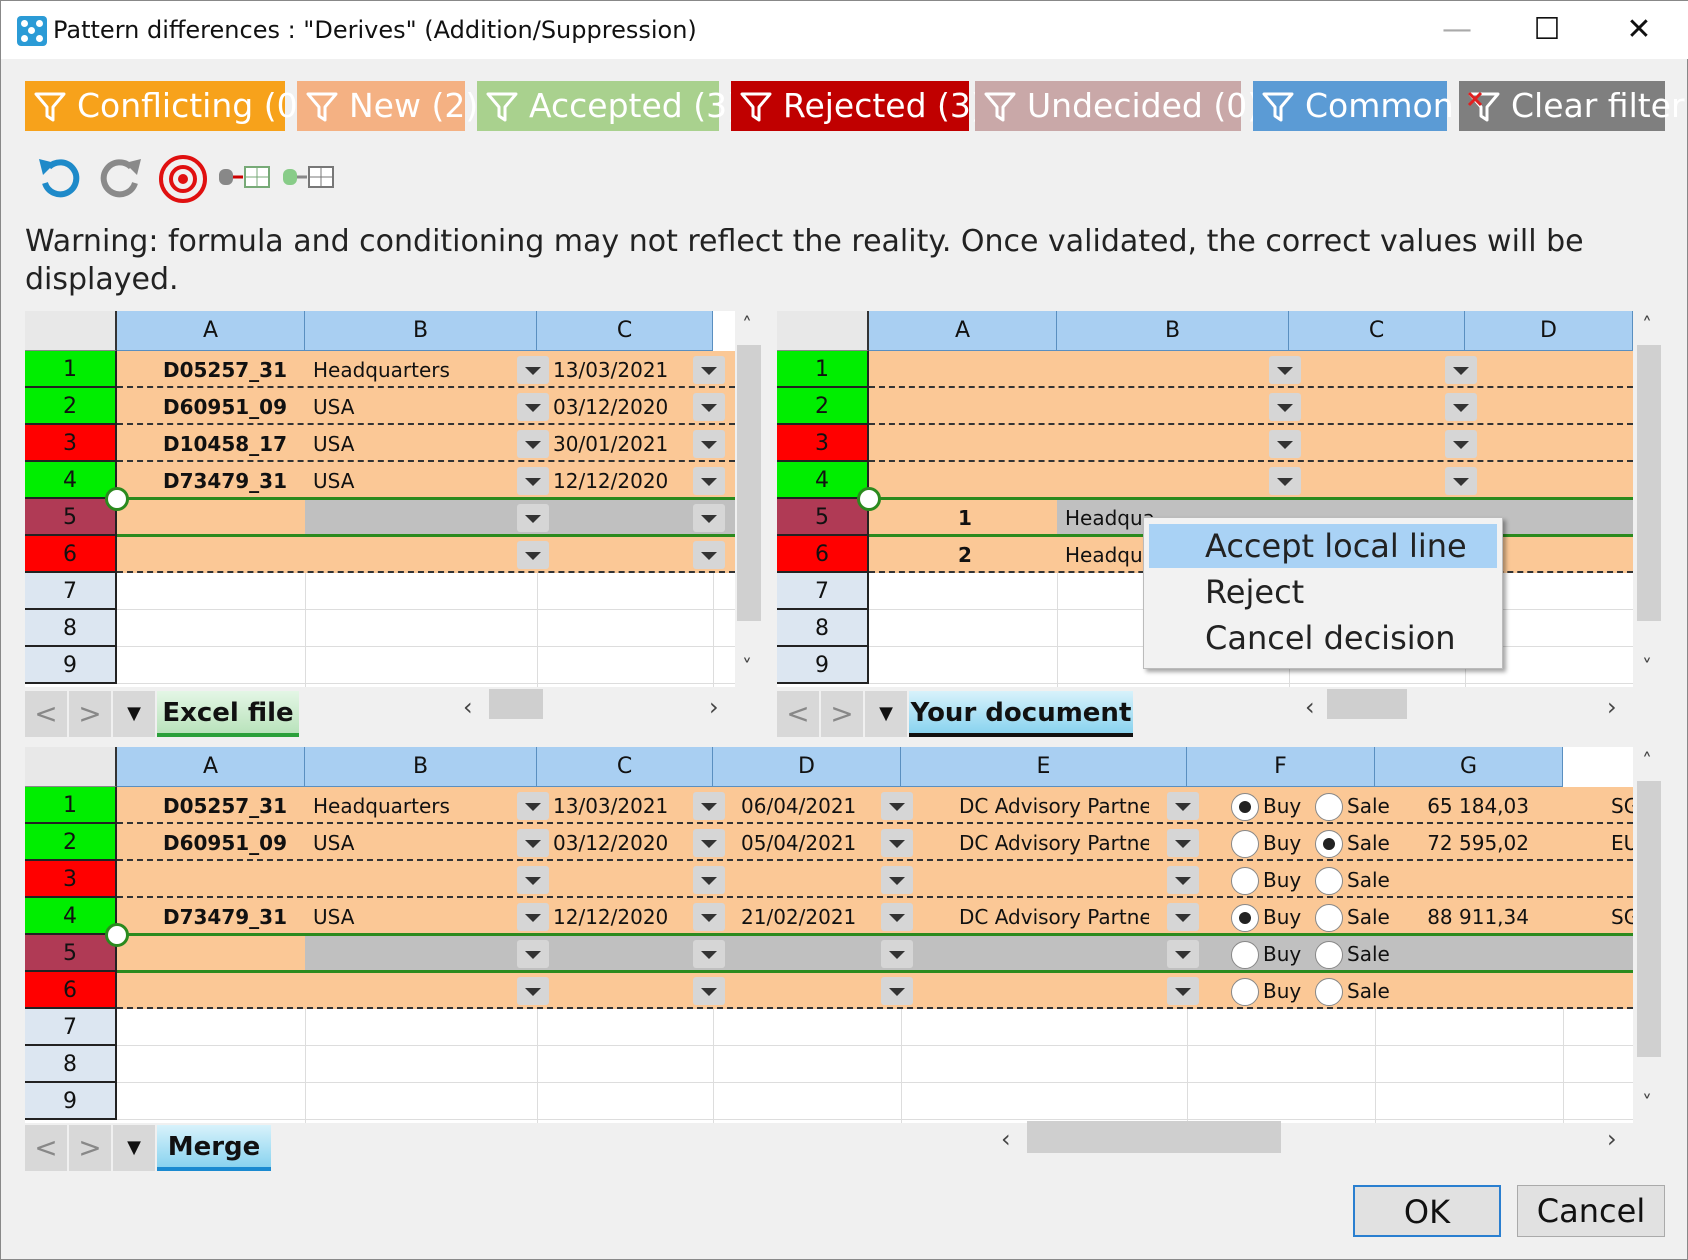 Image resolution: width=1688 pixels, height=1260 pixels. Describe the element at coordinates (71, 953) in the screenshot. I see `row-header: 5` at that location.